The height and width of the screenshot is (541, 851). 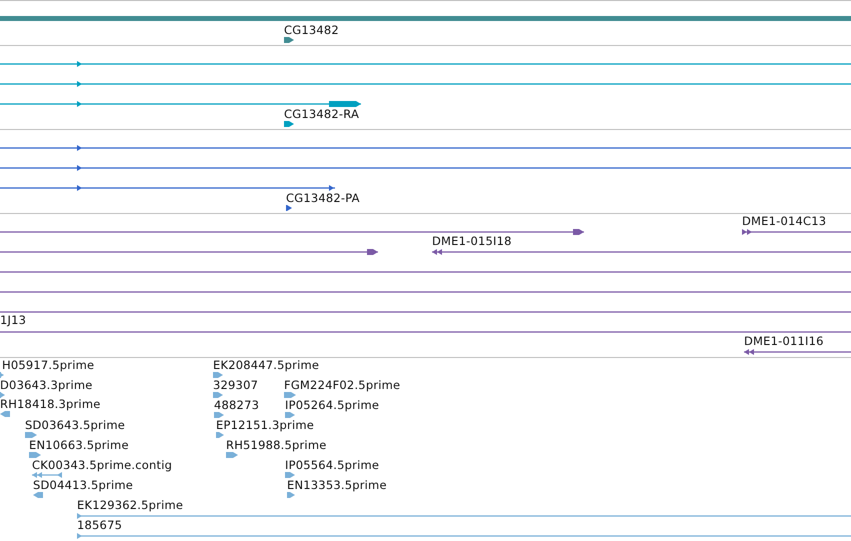 I want to click on feature-label: 488273, so click(x=237, y=405).